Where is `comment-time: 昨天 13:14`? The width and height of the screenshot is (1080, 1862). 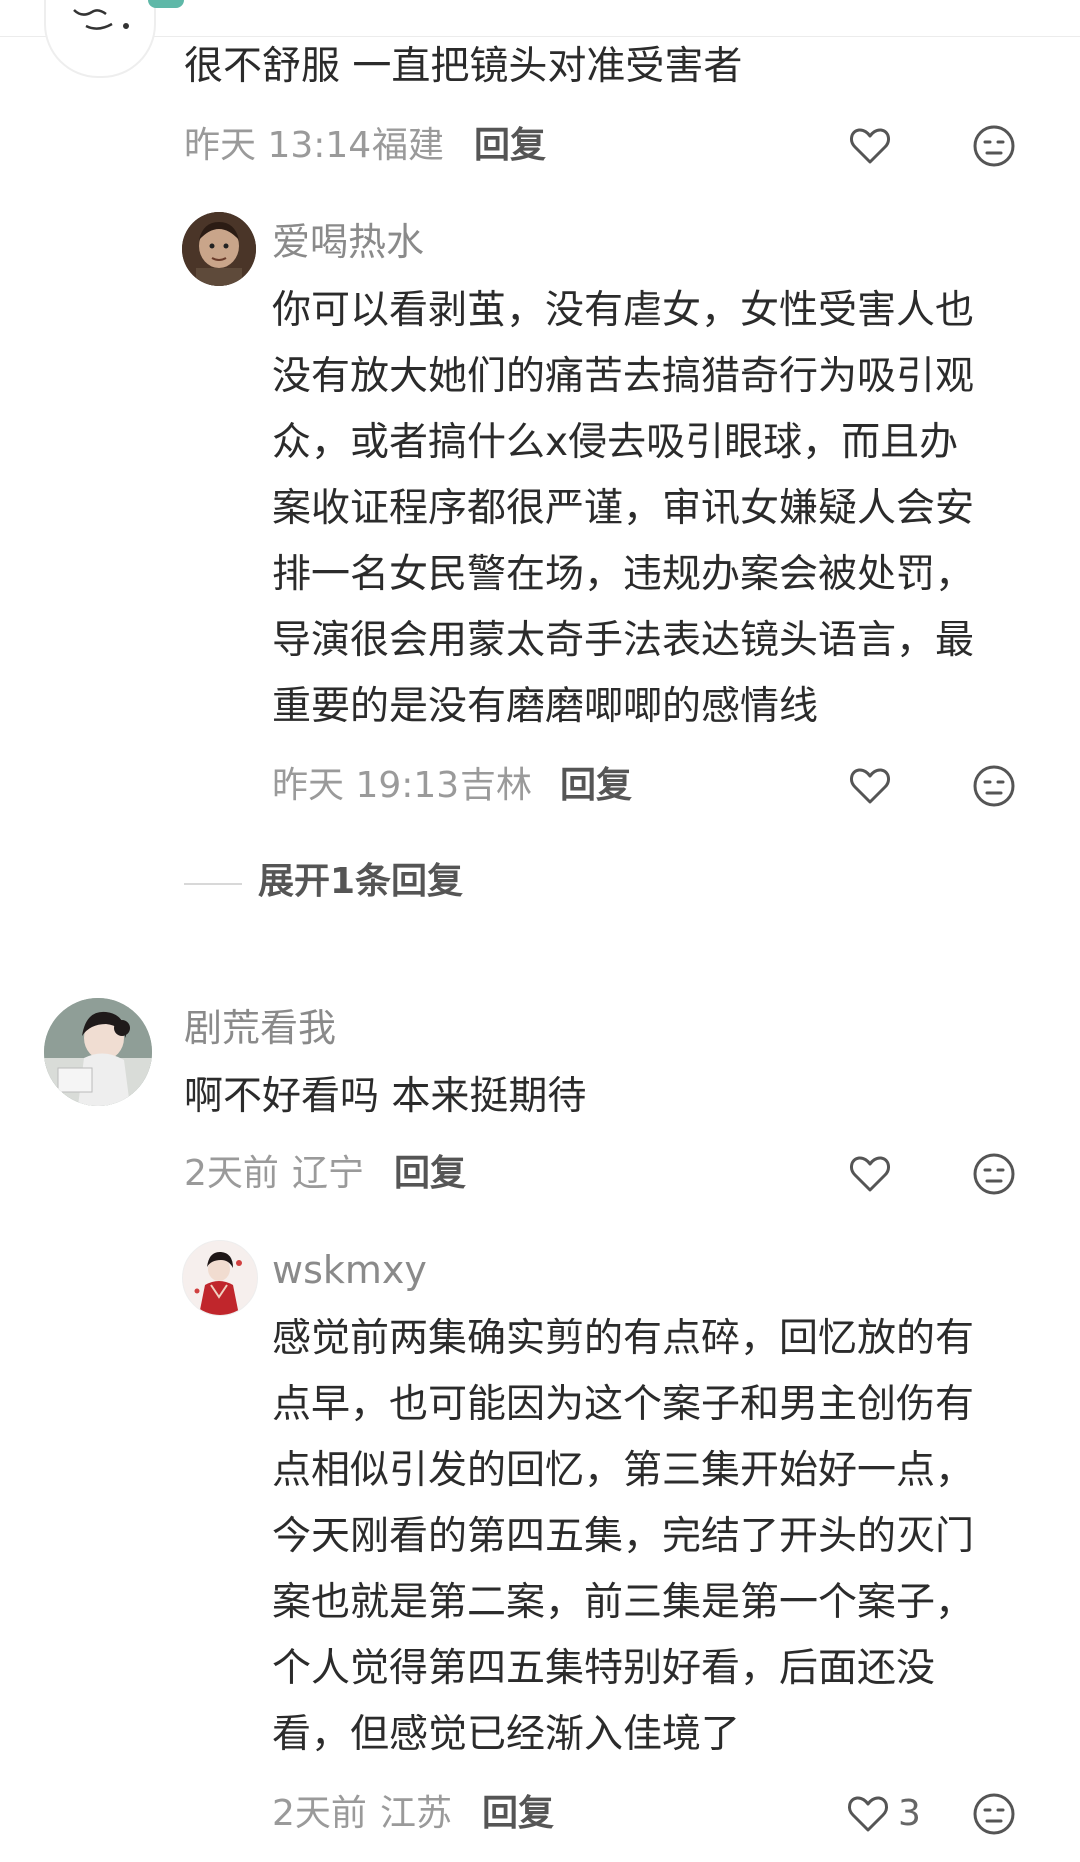
comment-time: 昨天 13:14 is located at coordinates (278, 145).